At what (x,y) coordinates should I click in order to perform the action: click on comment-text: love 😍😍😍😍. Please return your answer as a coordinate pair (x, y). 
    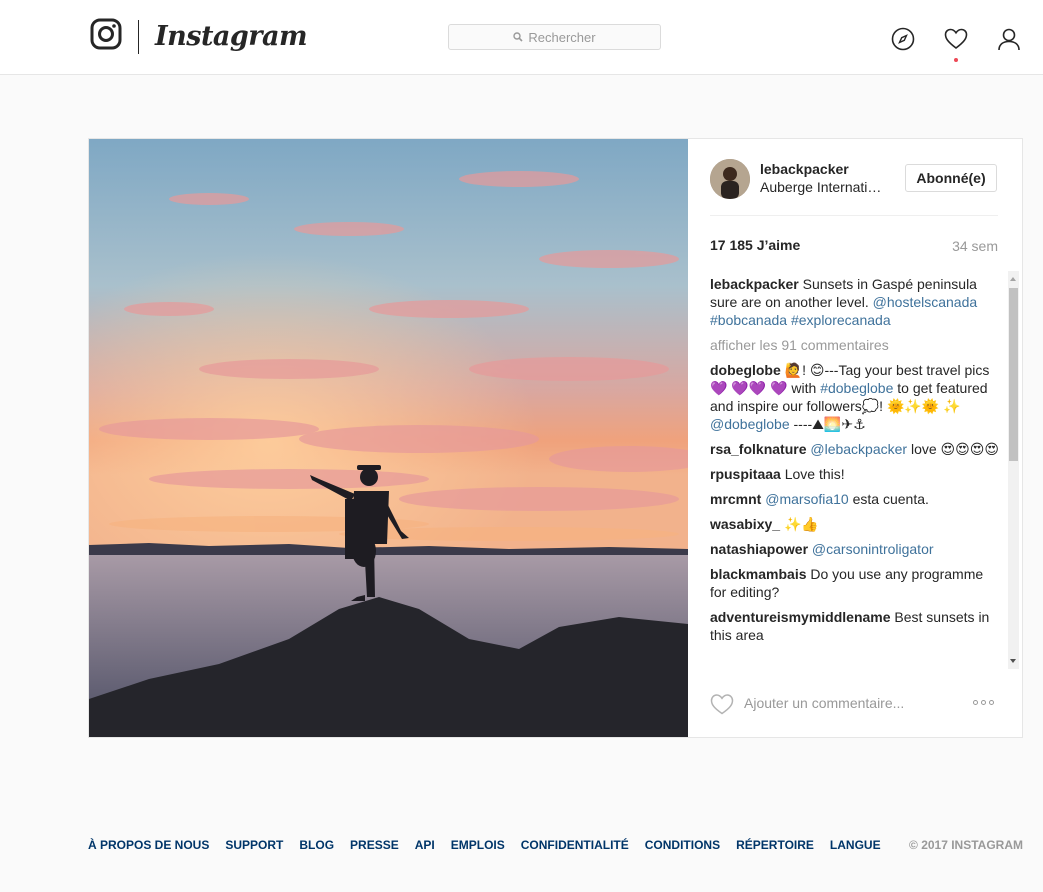
    Looking at the image, I should click on (953, 449).